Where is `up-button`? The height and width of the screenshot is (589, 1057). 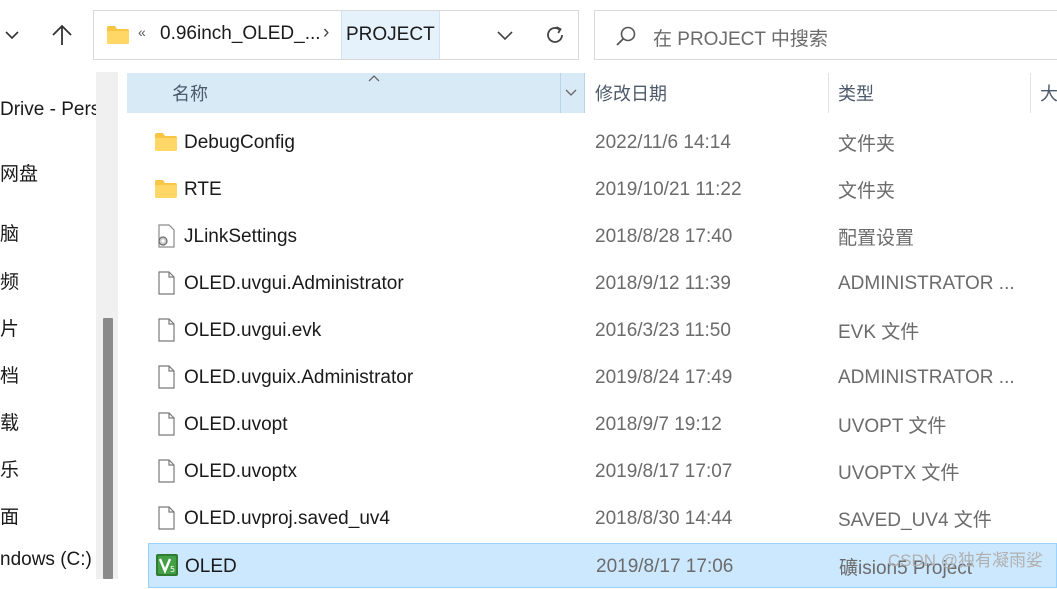 up-button is located at coordinates (62, 35).